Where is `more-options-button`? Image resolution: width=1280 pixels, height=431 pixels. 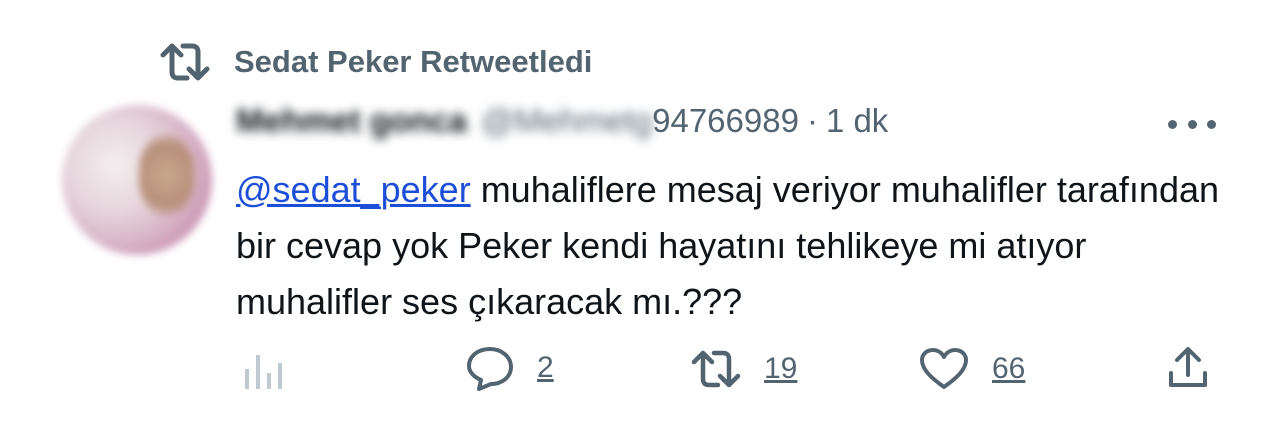
more-options-button is located at coordinates (1192, 124).